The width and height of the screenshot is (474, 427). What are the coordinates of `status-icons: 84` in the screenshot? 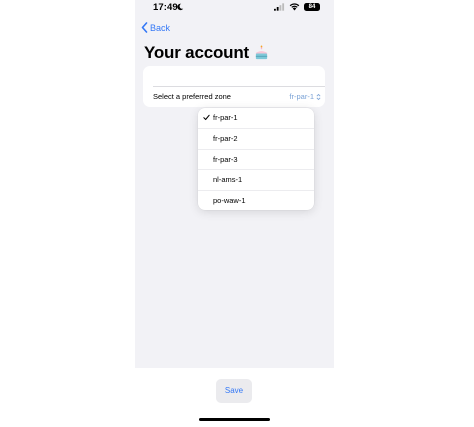 It's located at (297, 7).